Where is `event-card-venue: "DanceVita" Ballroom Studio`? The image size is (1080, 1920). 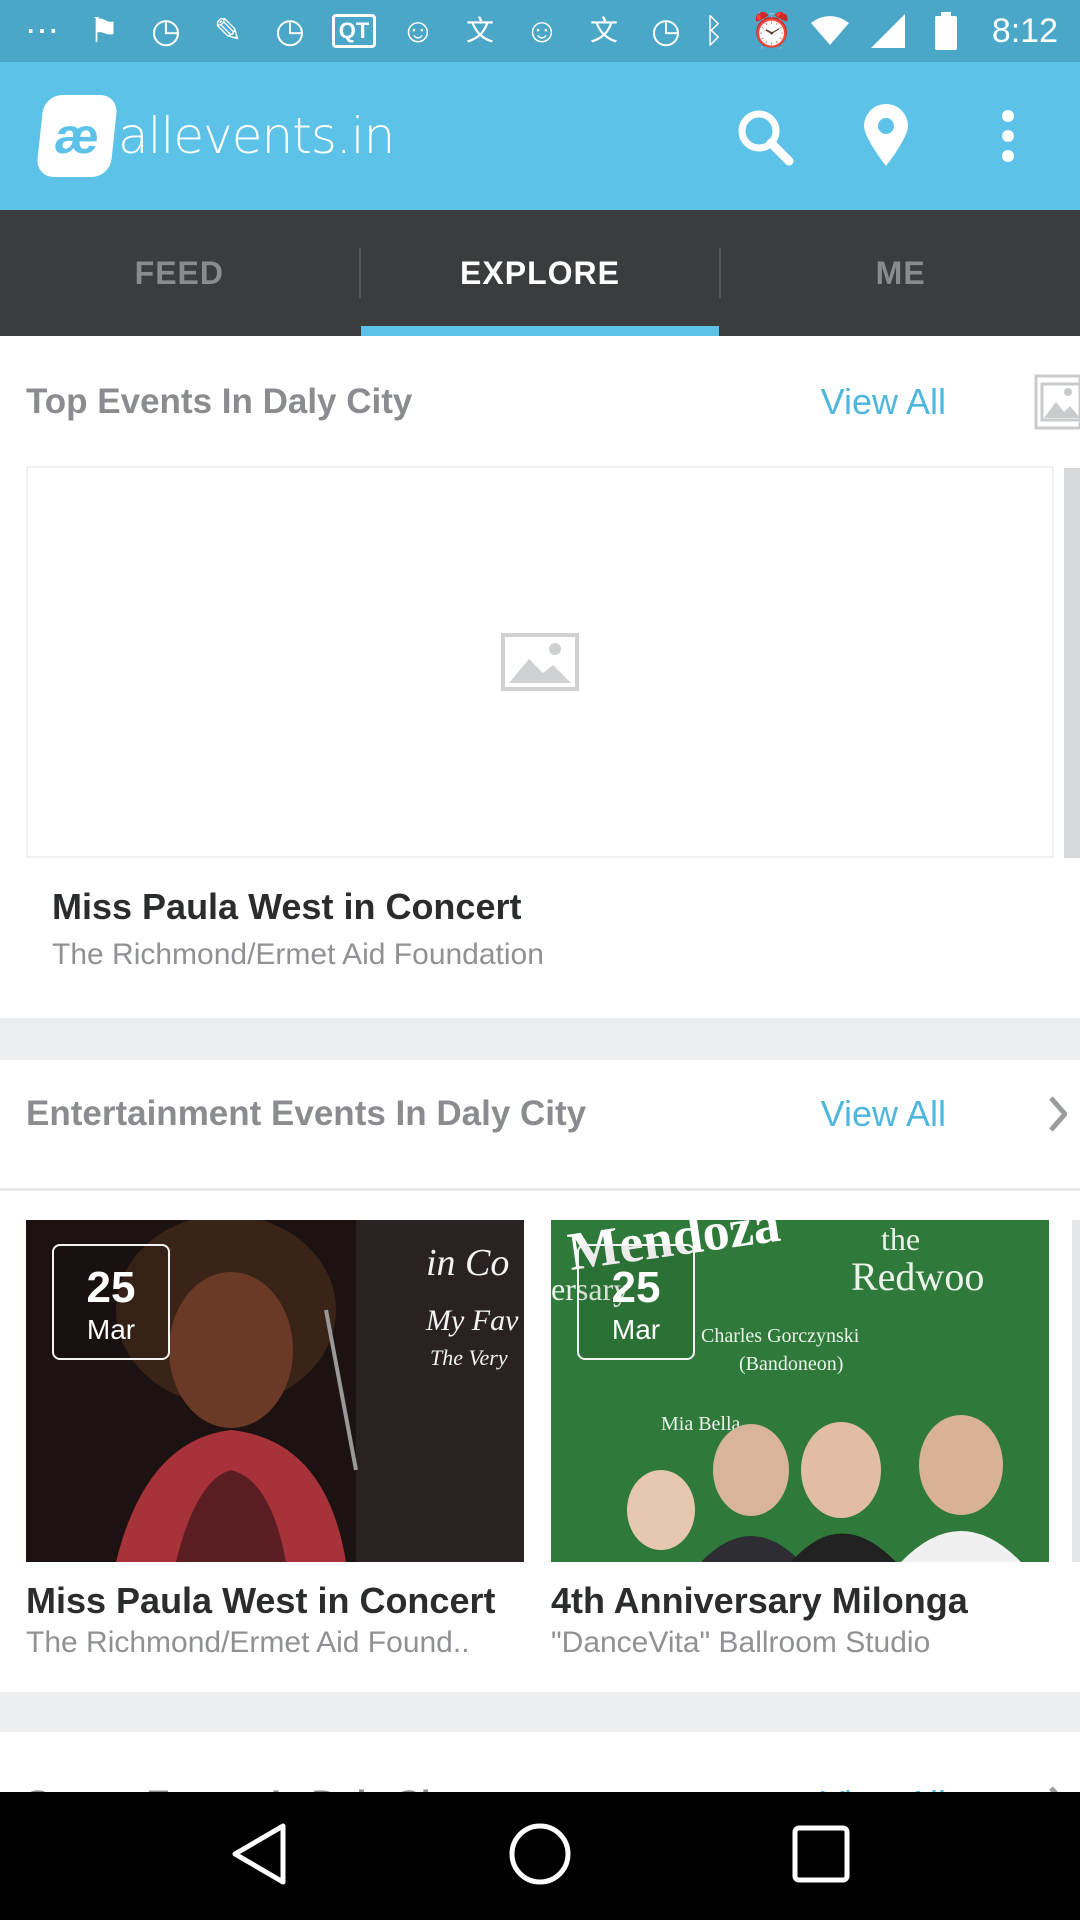 event-card-venue: "DanceVita" Ballroom Studio is located at coordinates (741, 1642).